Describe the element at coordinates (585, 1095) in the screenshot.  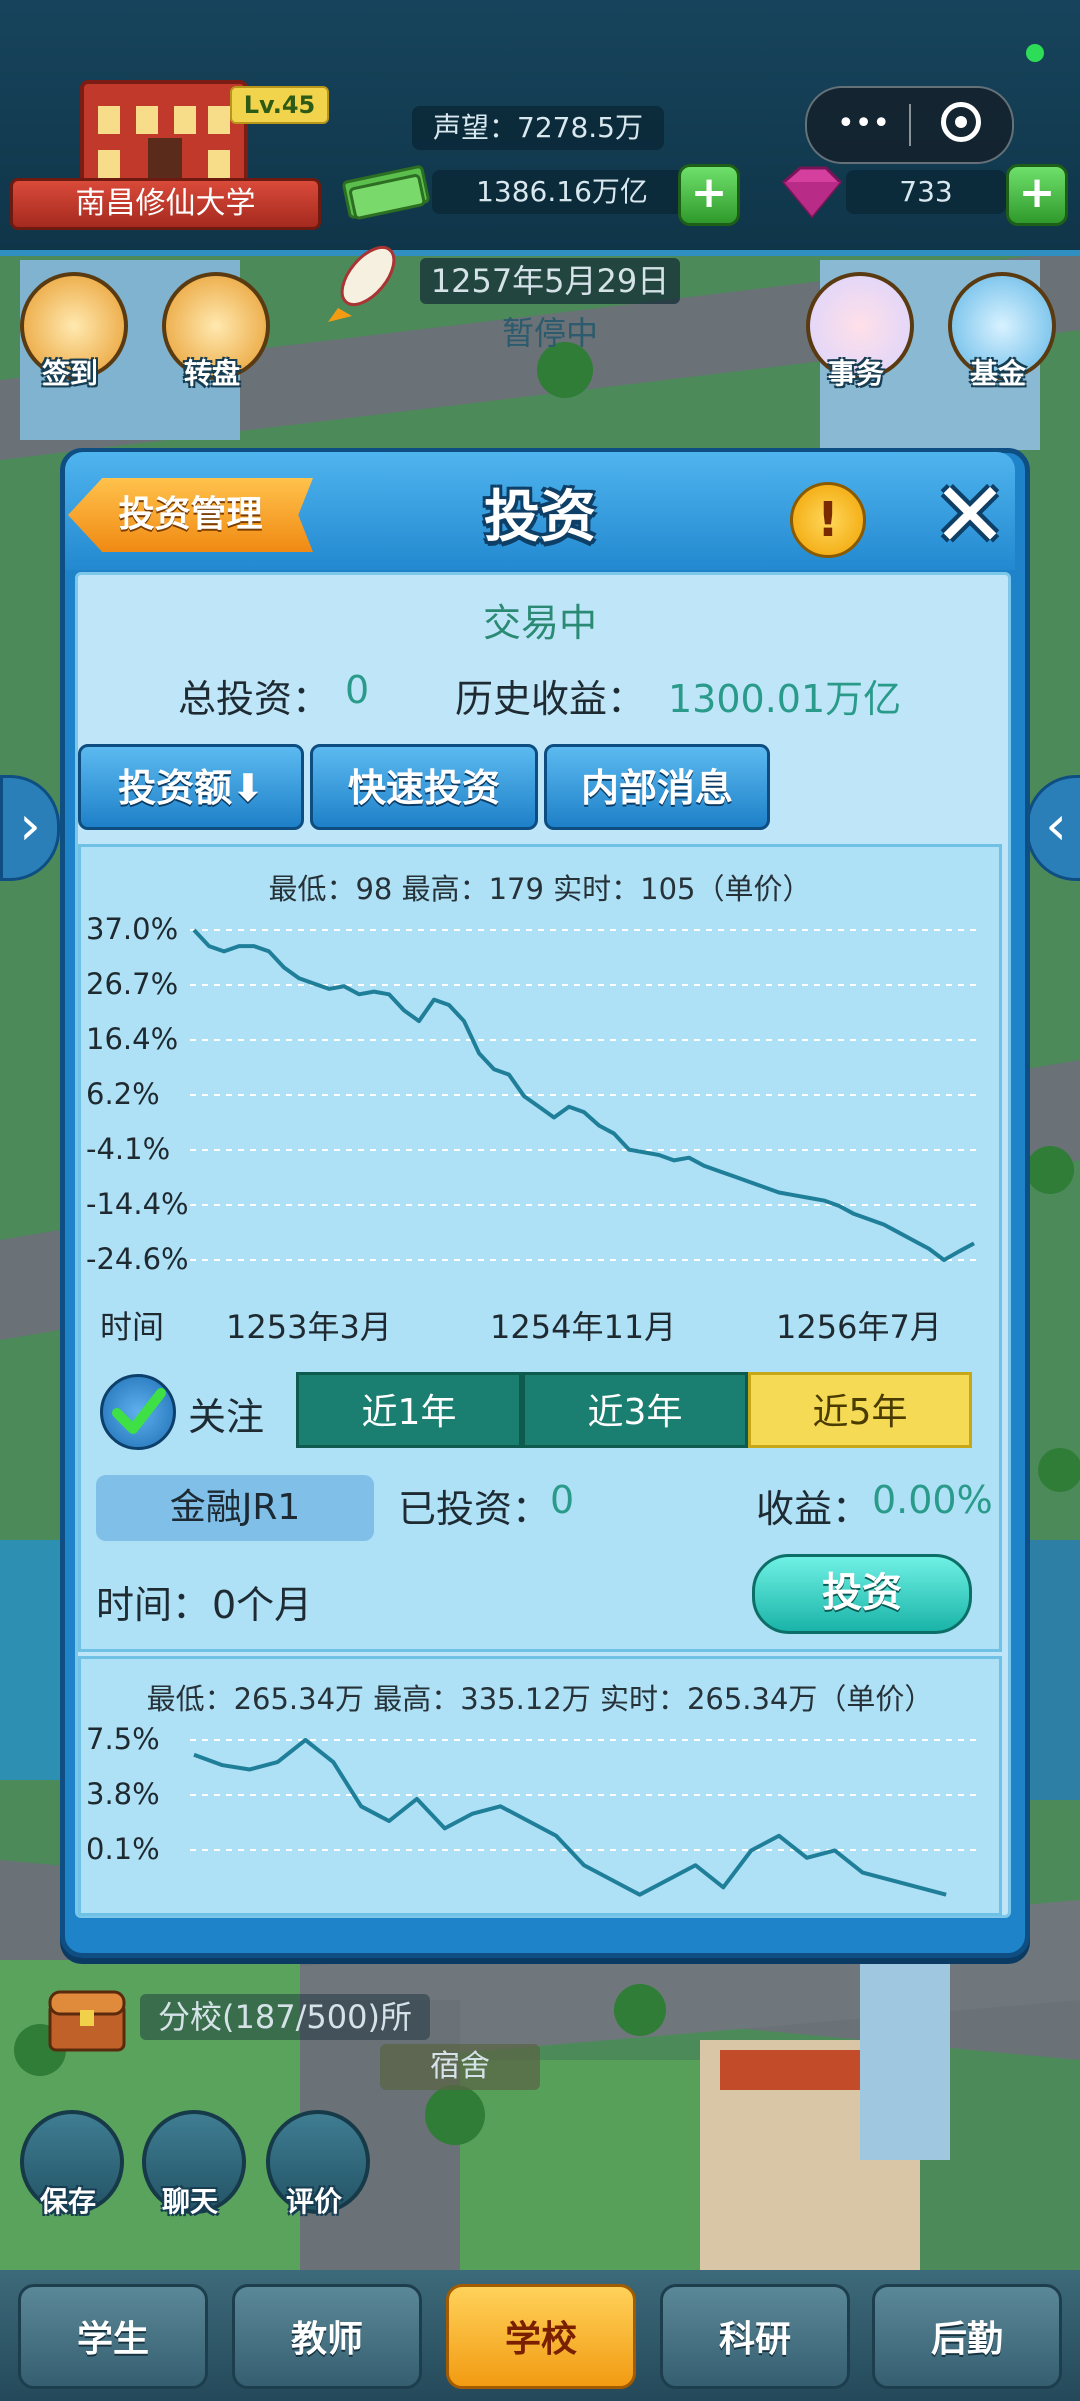
I see `price-line-chart` at that location.